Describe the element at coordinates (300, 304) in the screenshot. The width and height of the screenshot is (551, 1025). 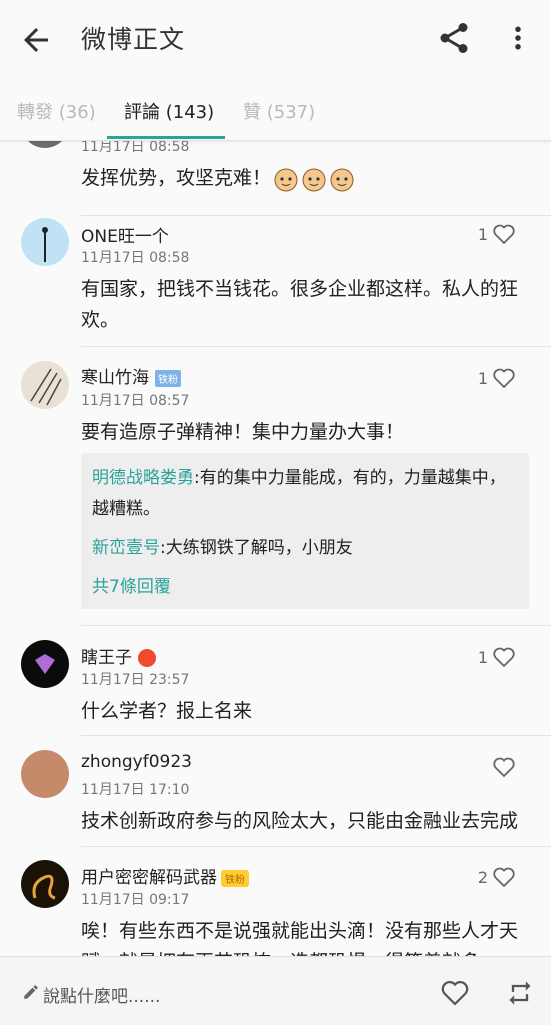
I see `comment-text: 有国家，把钱不当钱花。很多企业都这样。私人的狂欢。` at that location.